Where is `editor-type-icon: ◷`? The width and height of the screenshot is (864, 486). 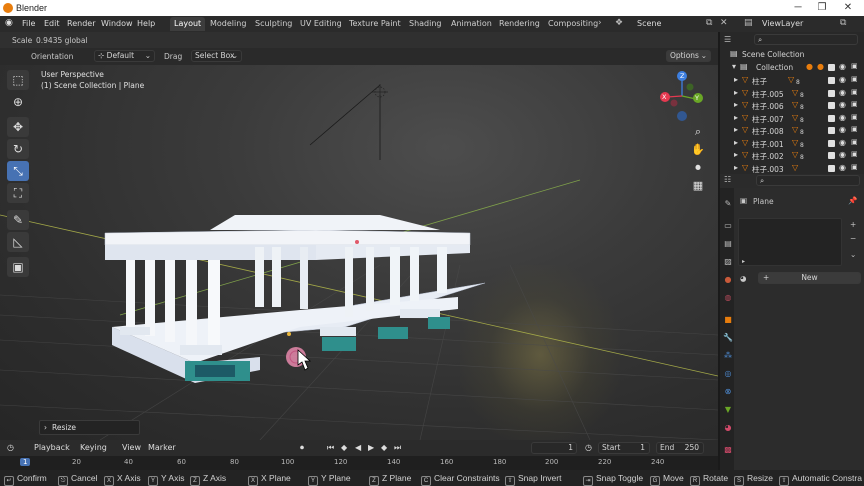 editor-type-icon: ◷ is located at coordinates (10, 447).